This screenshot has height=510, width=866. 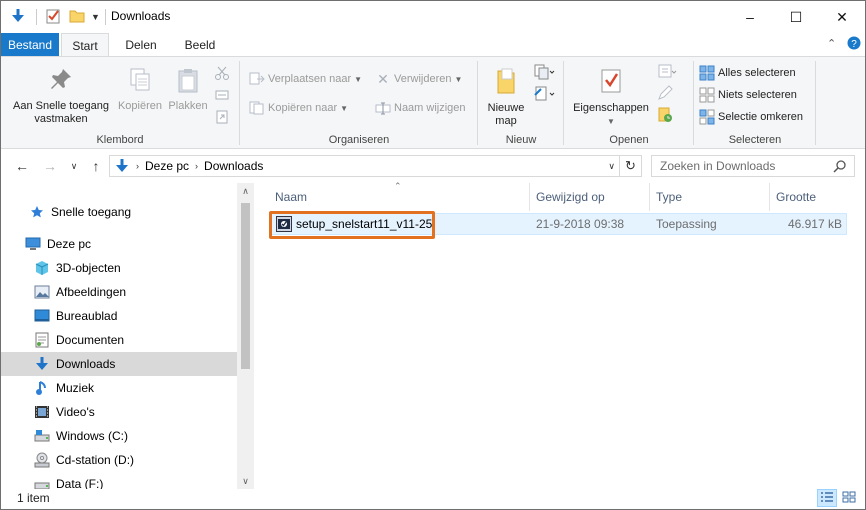 I want to click on highlight-box, so click(x=352, y=225).